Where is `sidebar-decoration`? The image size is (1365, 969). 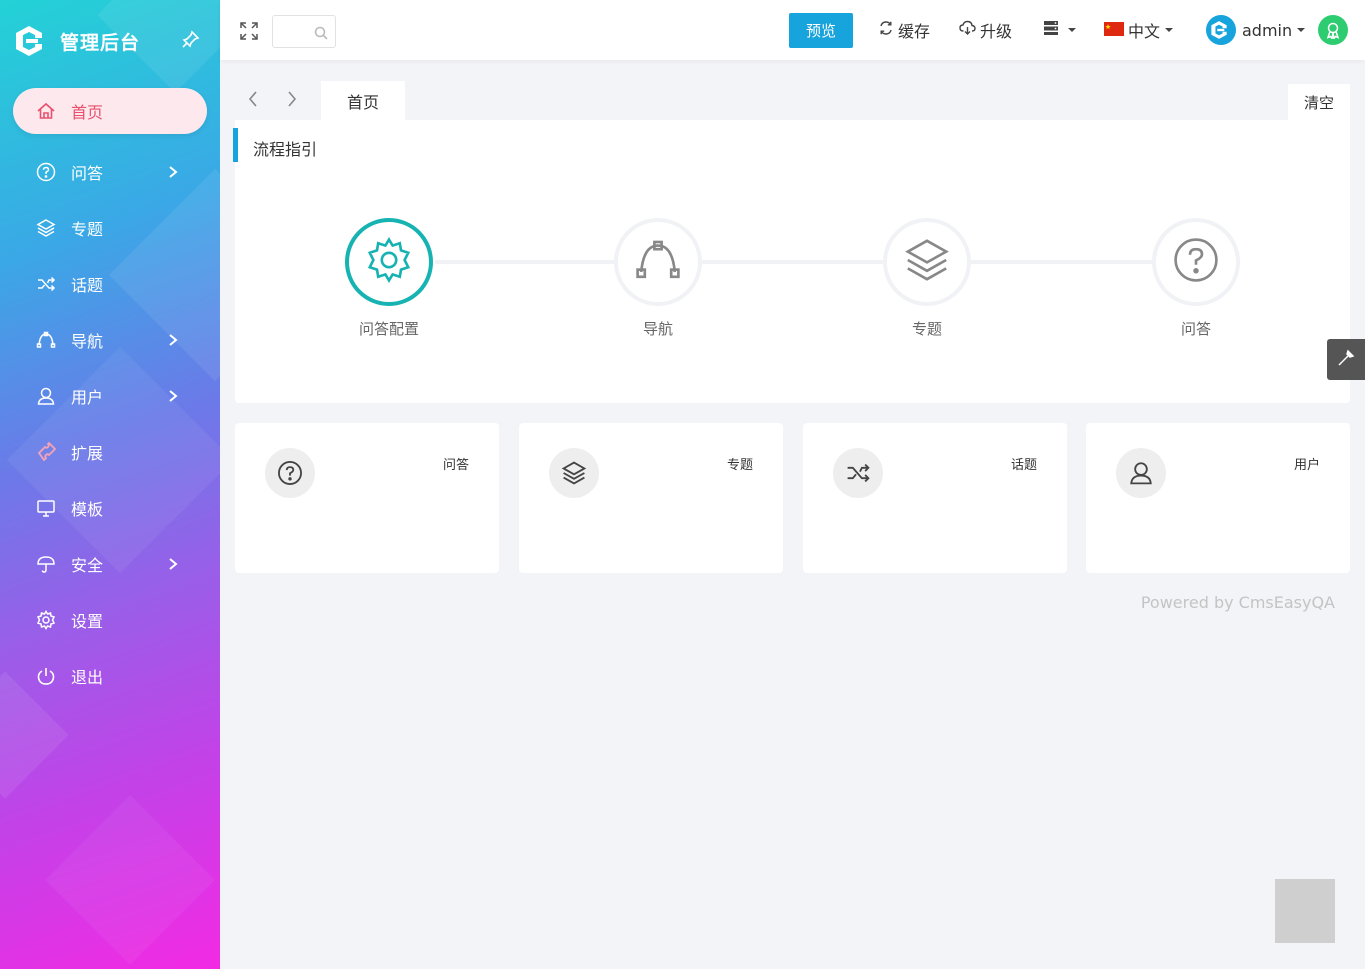 sidebar-decoration is located at coordinates (130, 880).